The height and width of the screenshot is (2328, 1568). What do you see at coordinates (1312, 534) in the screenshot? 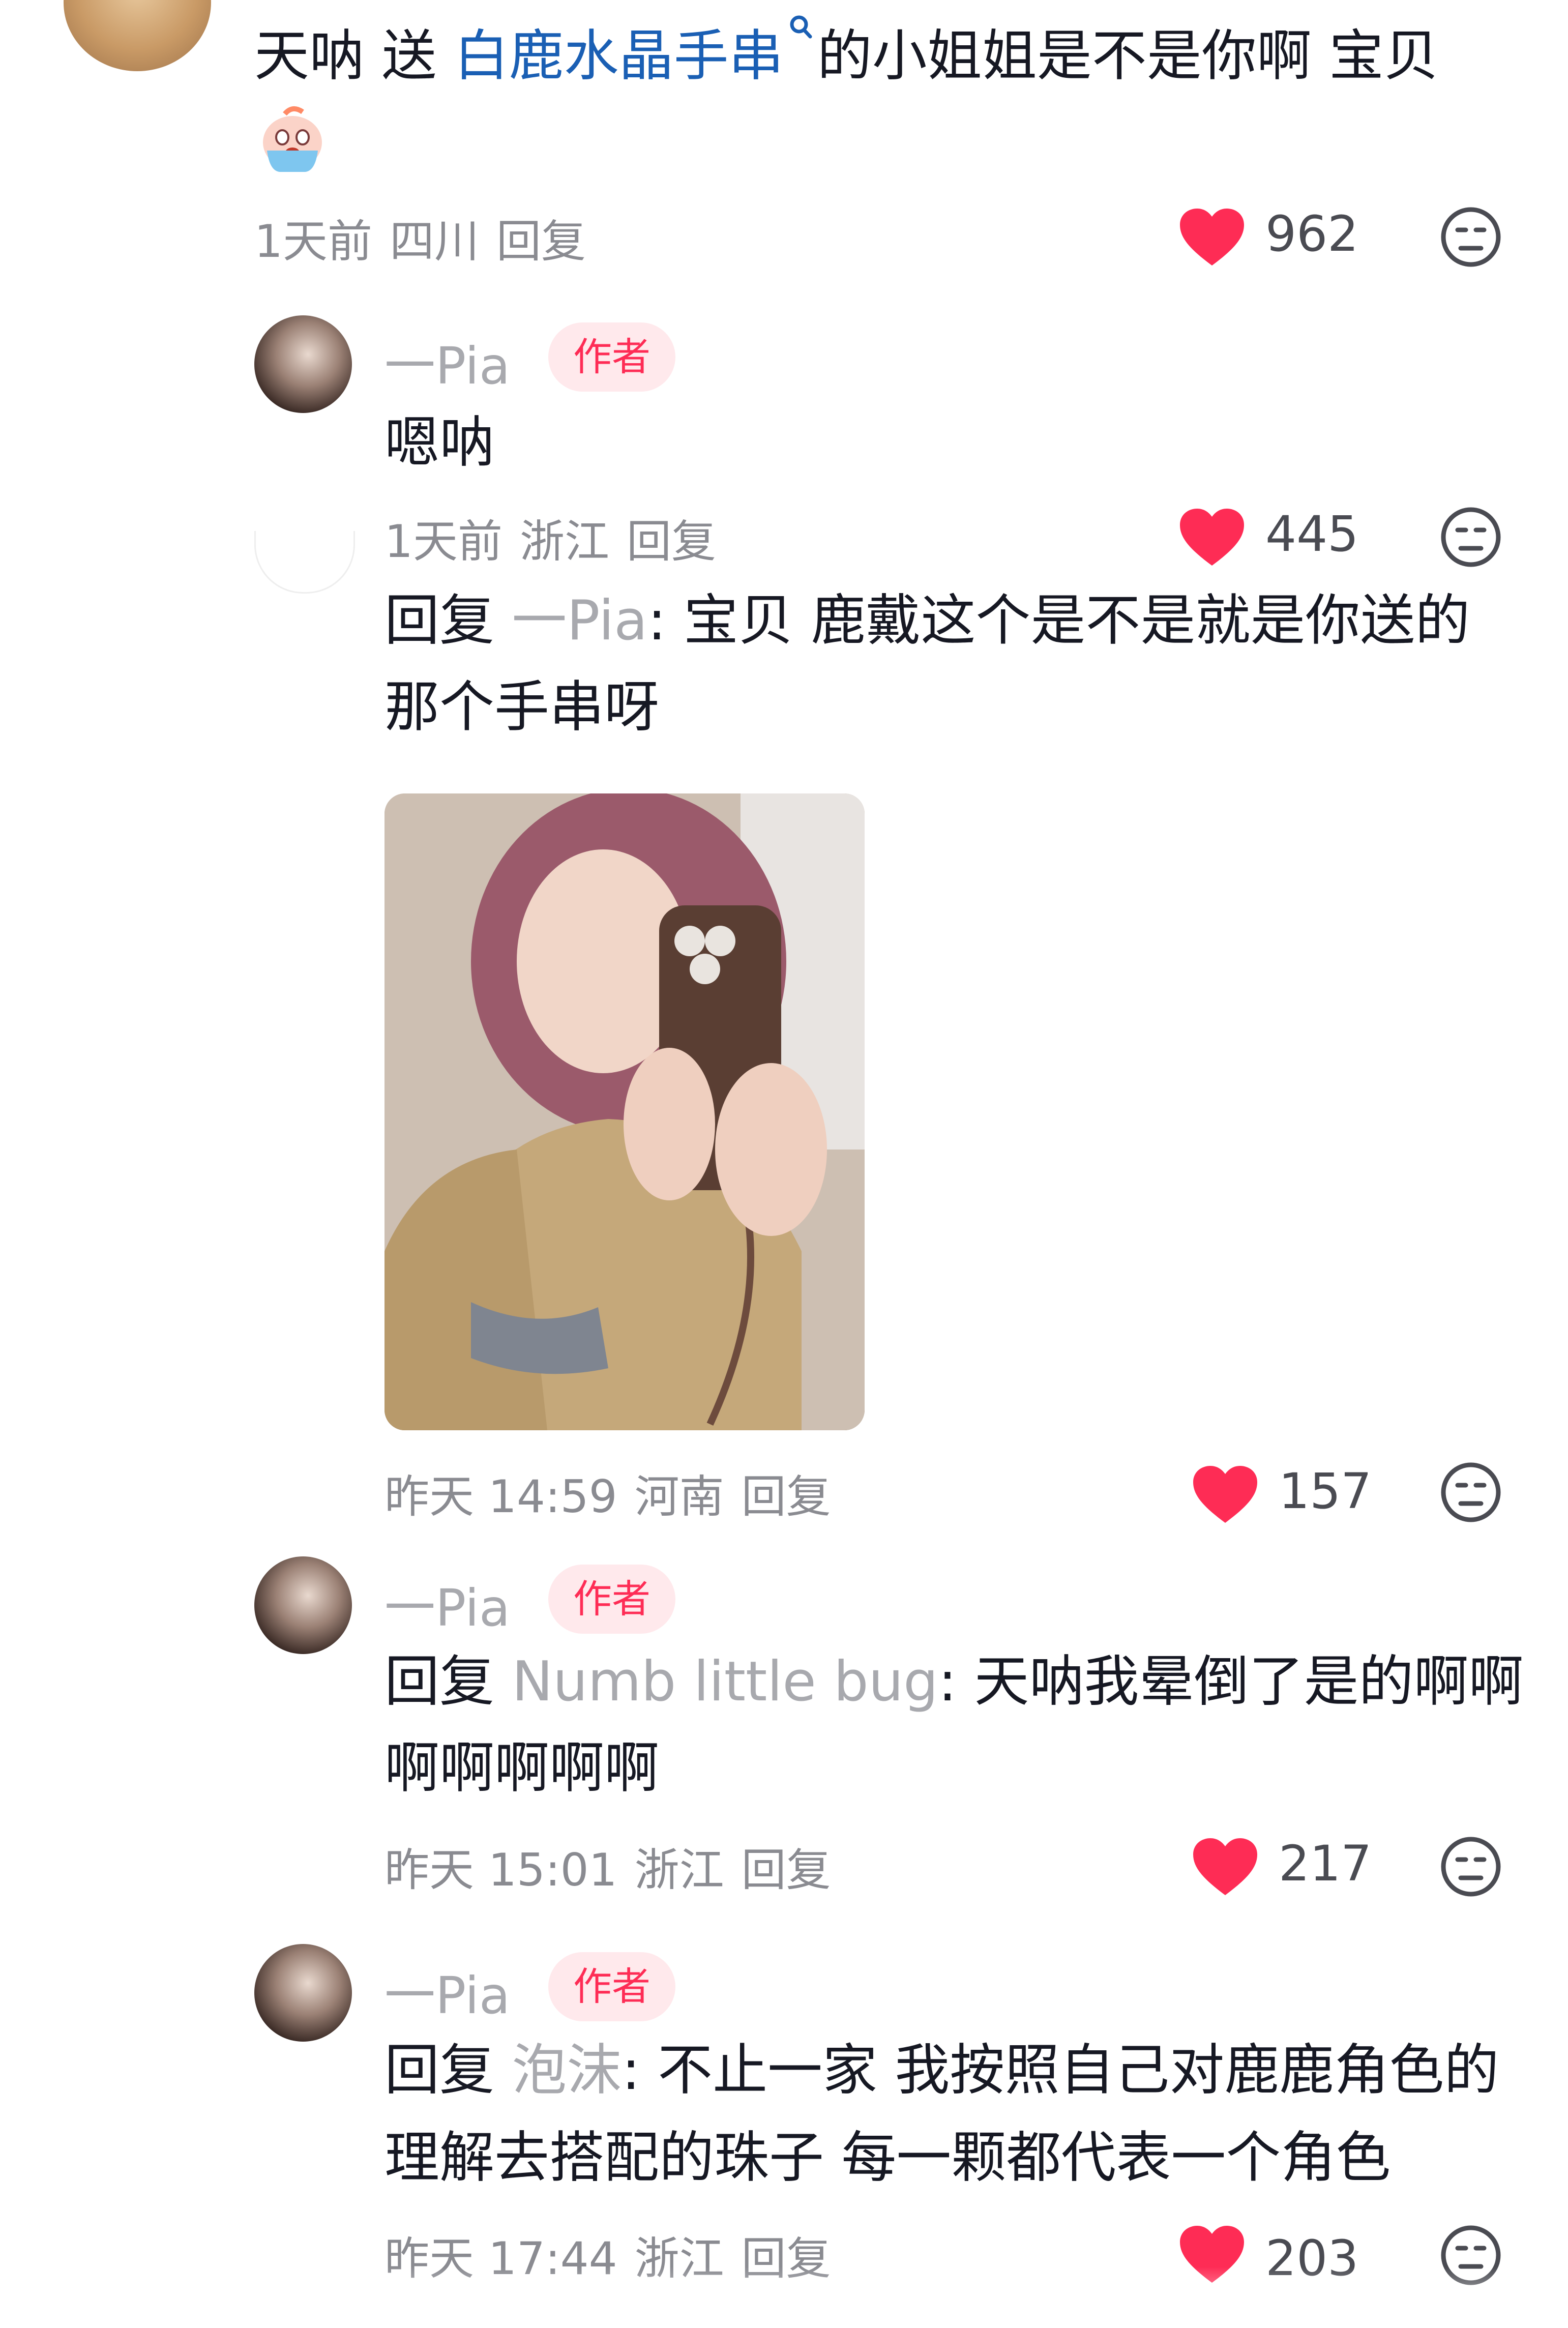
I see `like-count: 445` at bounding box center [1312, 534].